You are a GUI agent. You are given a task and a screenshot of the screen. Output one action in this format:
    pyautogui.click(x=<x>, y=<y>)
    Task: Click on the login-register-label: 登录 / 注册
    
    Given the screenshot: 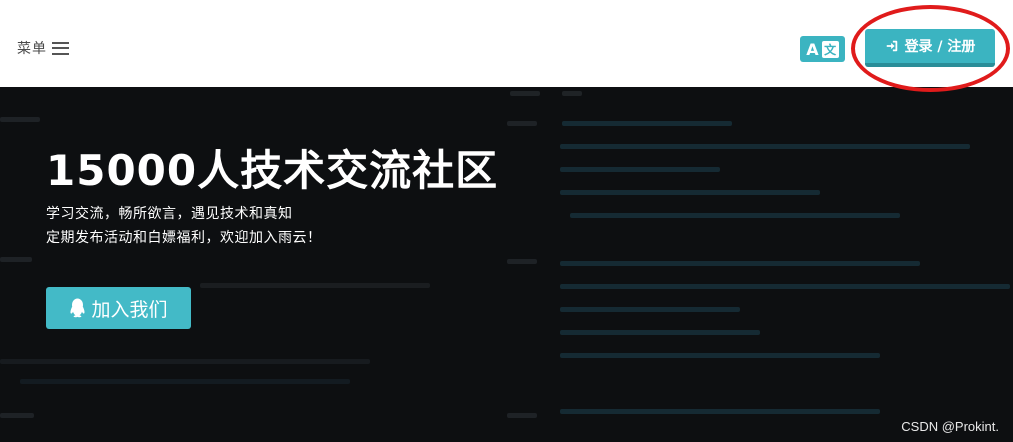 What is the action you would take?
    pyautogui.click(x=940, y=47)
    